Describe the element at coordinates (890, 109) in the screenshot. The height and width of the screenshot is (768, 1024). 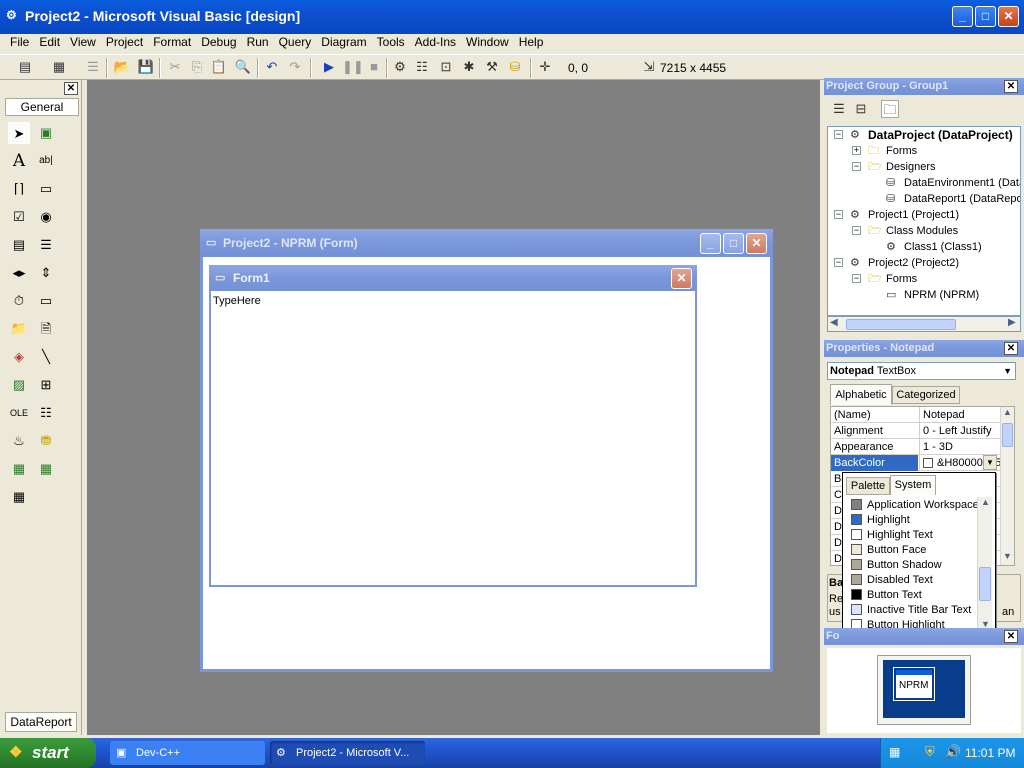
I see `toggle-folders-icon: 🗀` at that location.